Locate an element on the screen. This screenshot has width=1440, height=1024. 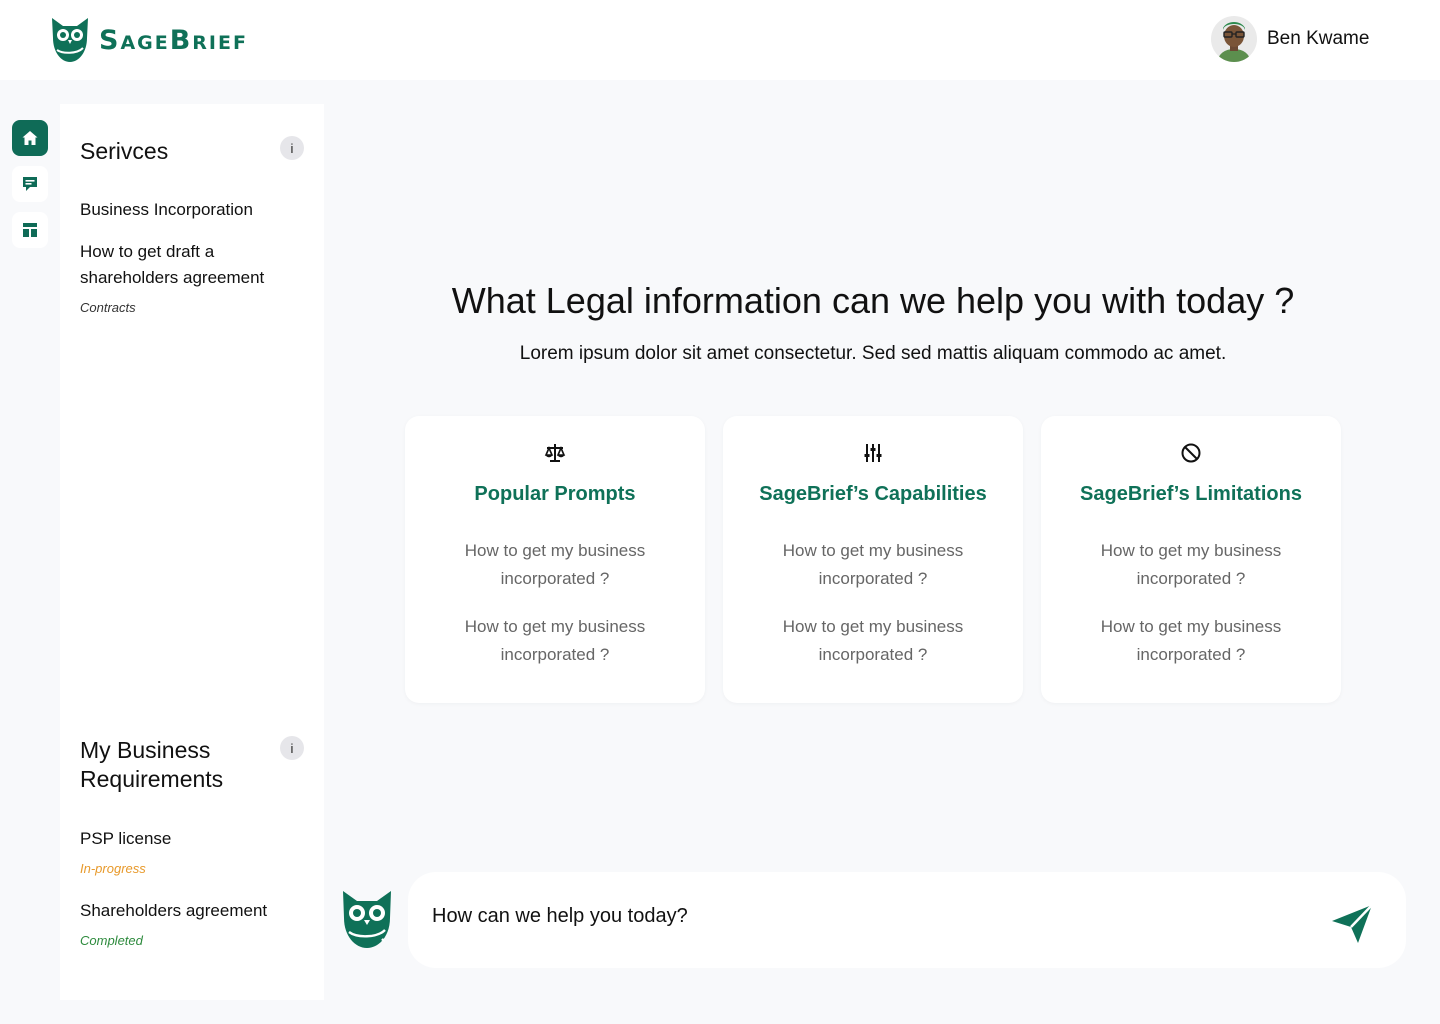
chat-icon is located at coordinates (30, 184).